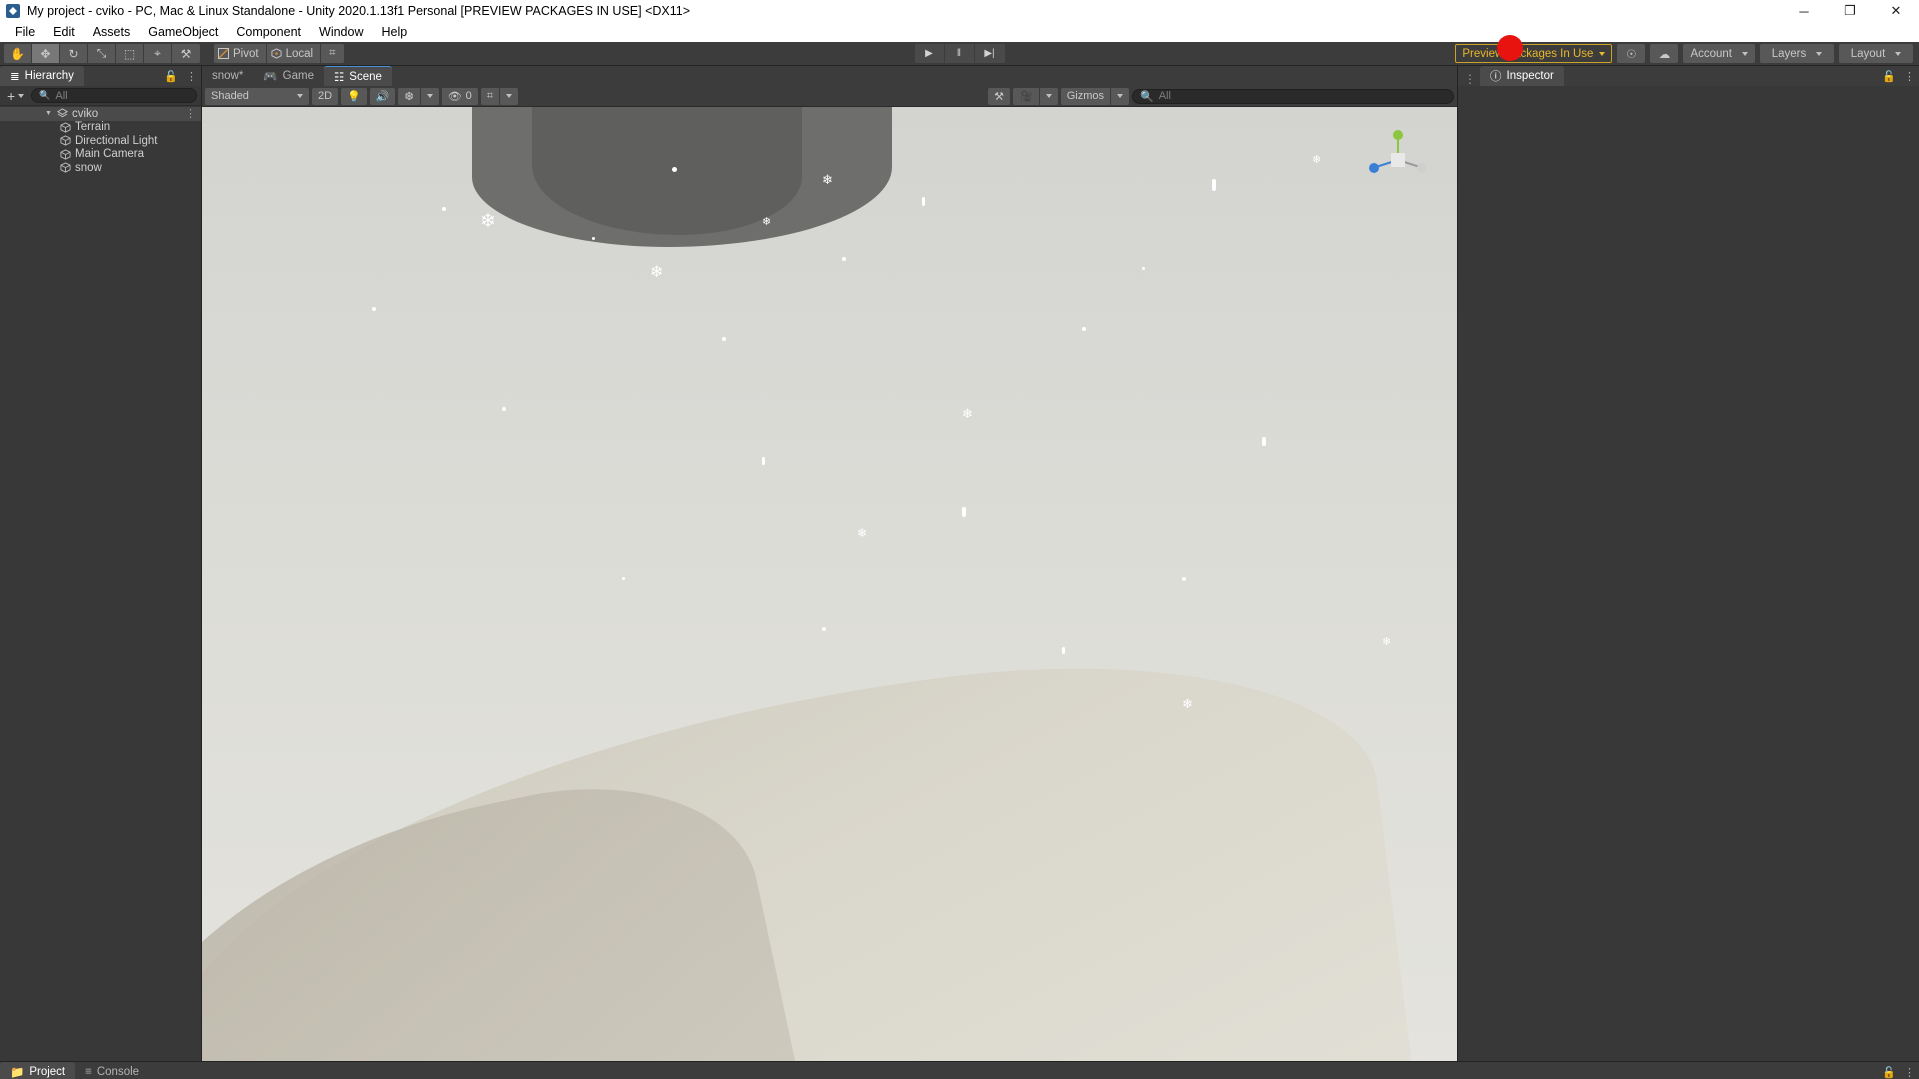 This screenshot has height=1079, width=1919. What do you see at coordinates (1398, 160) in the screenshot?
I see `scene-view-gizmo` at bounding box center [1398, 160].